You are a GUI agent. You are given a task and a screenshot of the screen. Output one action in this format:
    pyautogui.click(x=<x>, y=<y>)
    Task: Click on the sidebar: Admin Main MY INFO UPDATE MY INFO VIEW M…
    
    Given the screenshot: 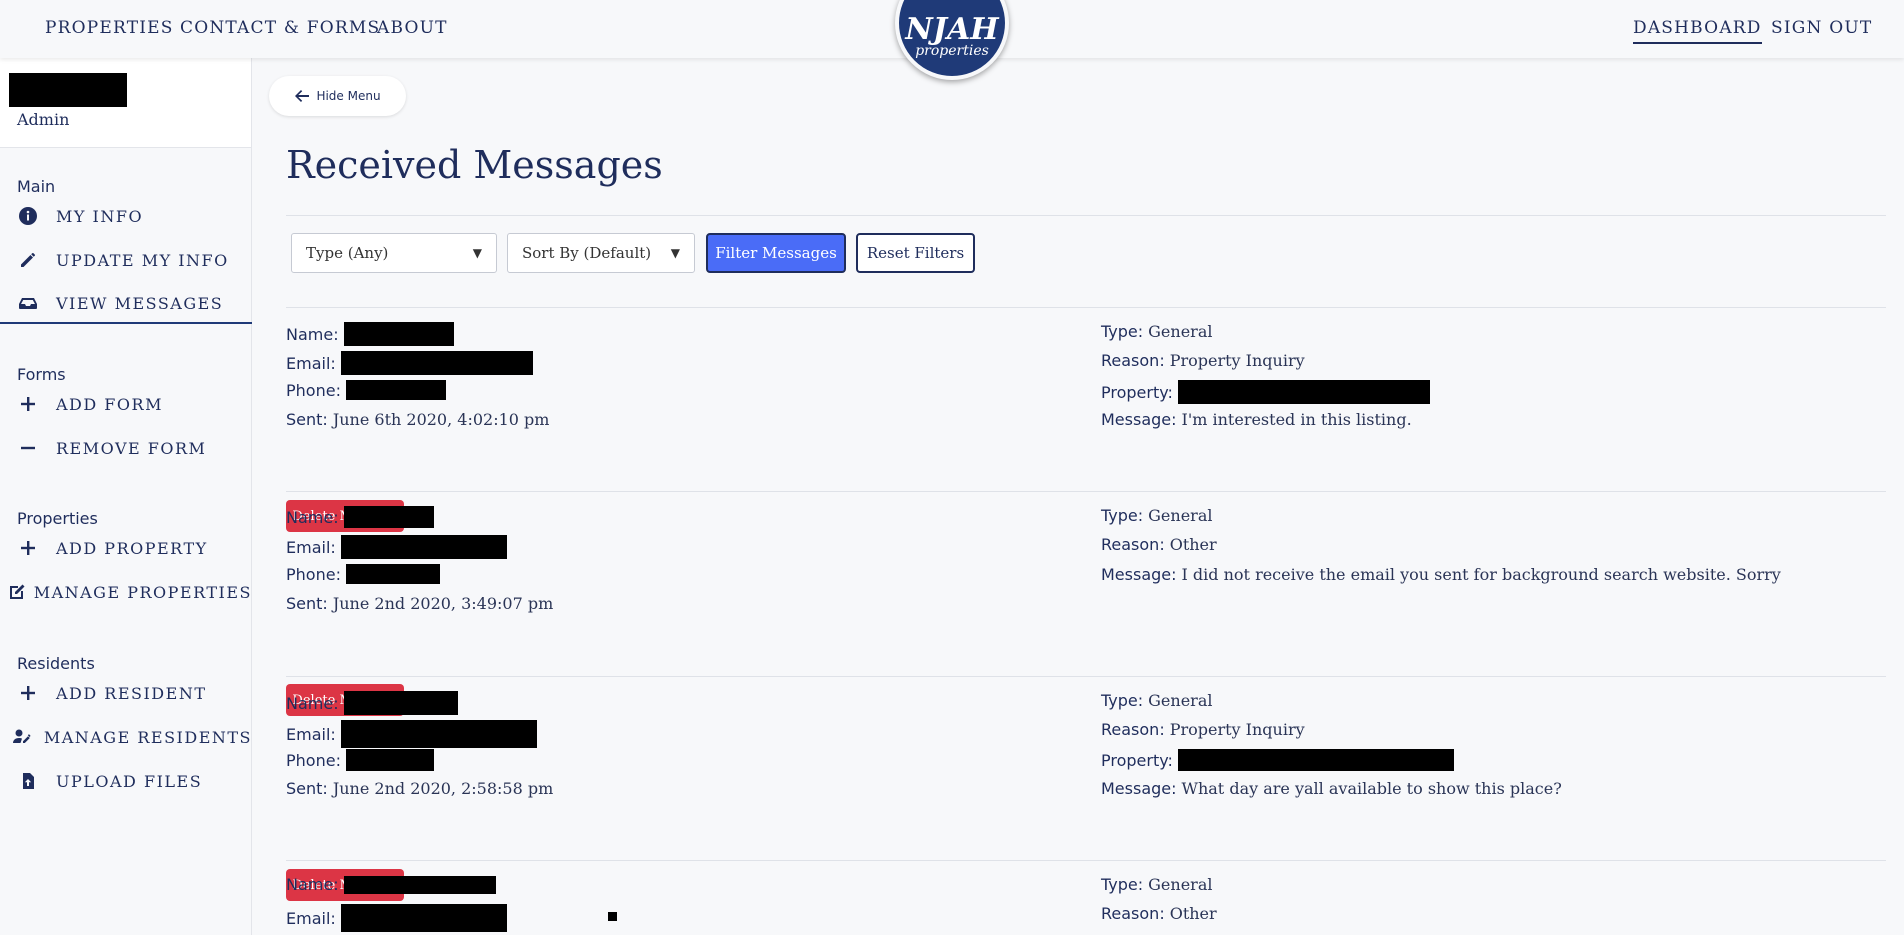 What is the action you would take?
    pyautogui.click(x=126, y=496)
    